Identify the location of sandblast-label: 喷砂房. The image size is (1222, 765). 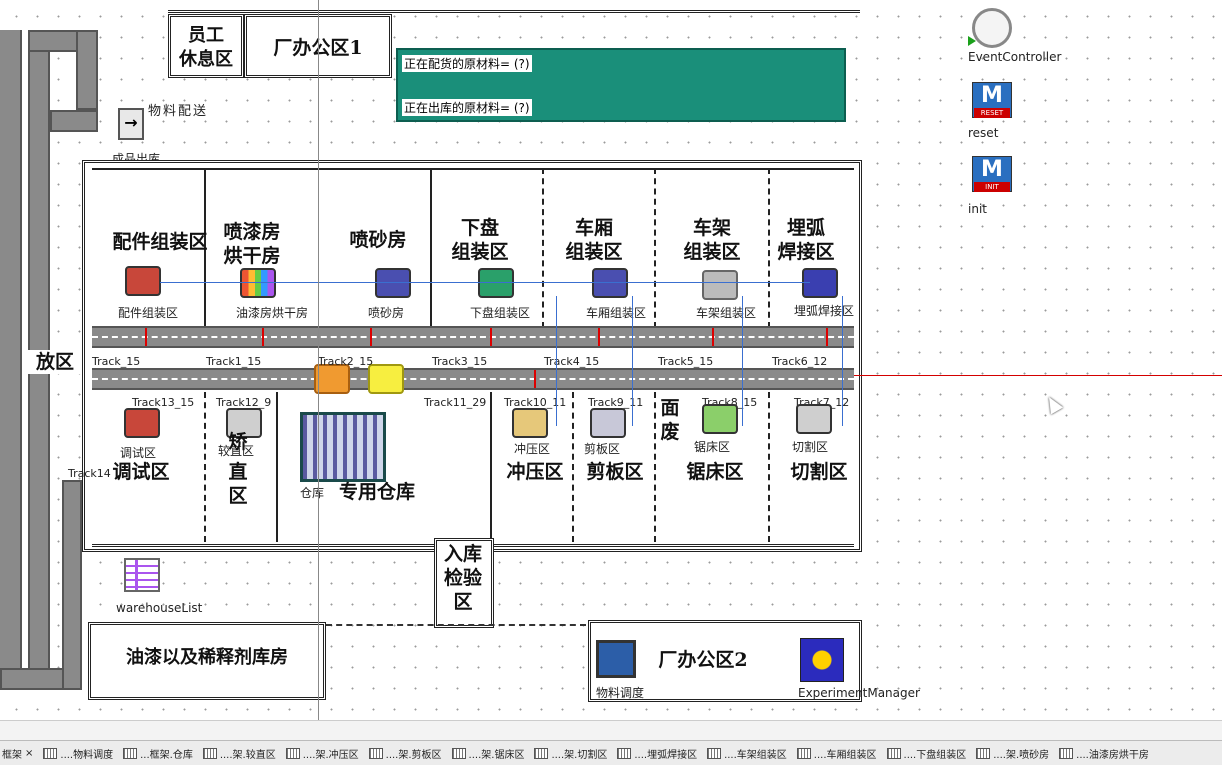
(386, 313).